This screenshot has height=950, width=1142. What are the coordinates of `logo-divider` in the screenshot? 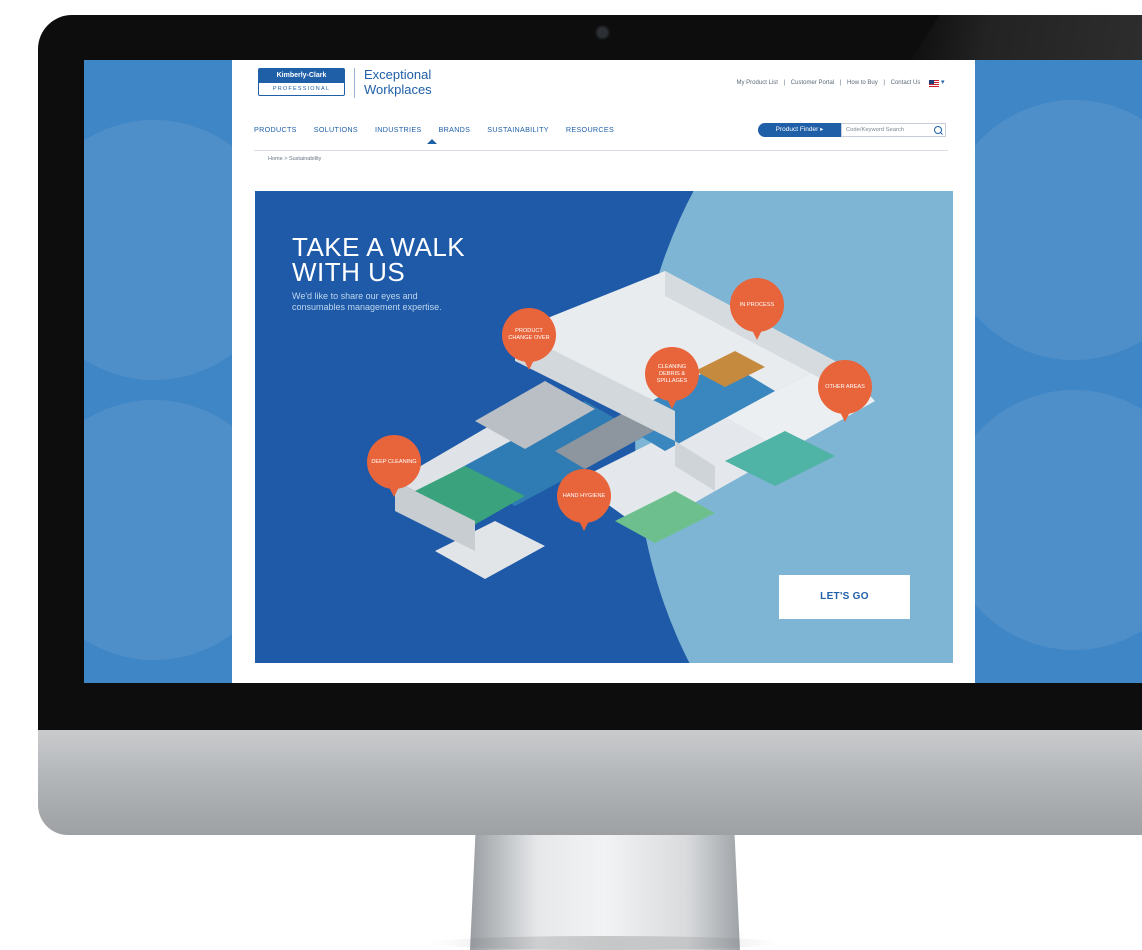 It's located at (354, 83).